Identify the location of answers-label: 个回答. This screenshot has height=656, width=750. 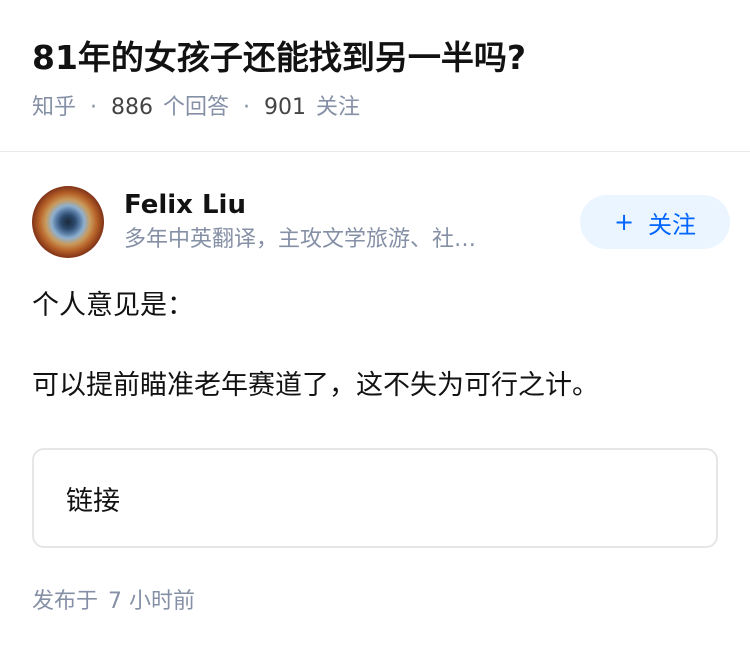
(196, 108).